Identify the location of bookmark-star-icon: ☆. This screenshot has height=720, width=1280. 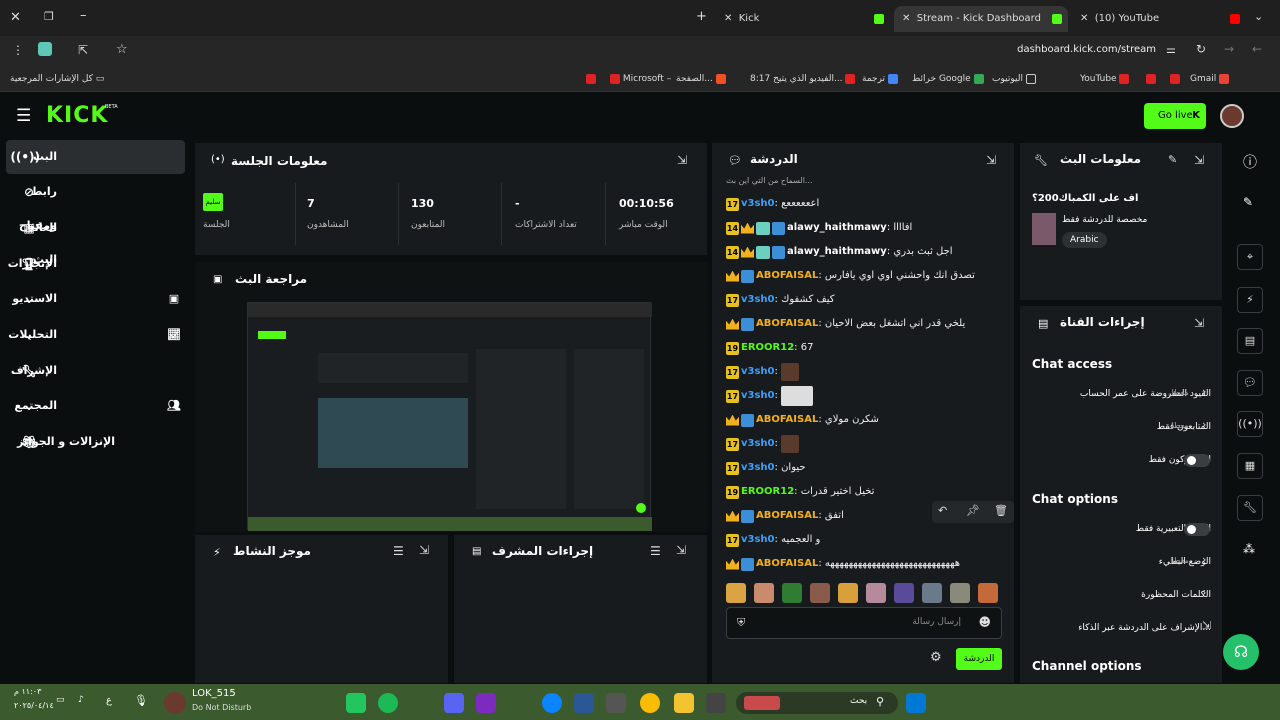
(122, 49).